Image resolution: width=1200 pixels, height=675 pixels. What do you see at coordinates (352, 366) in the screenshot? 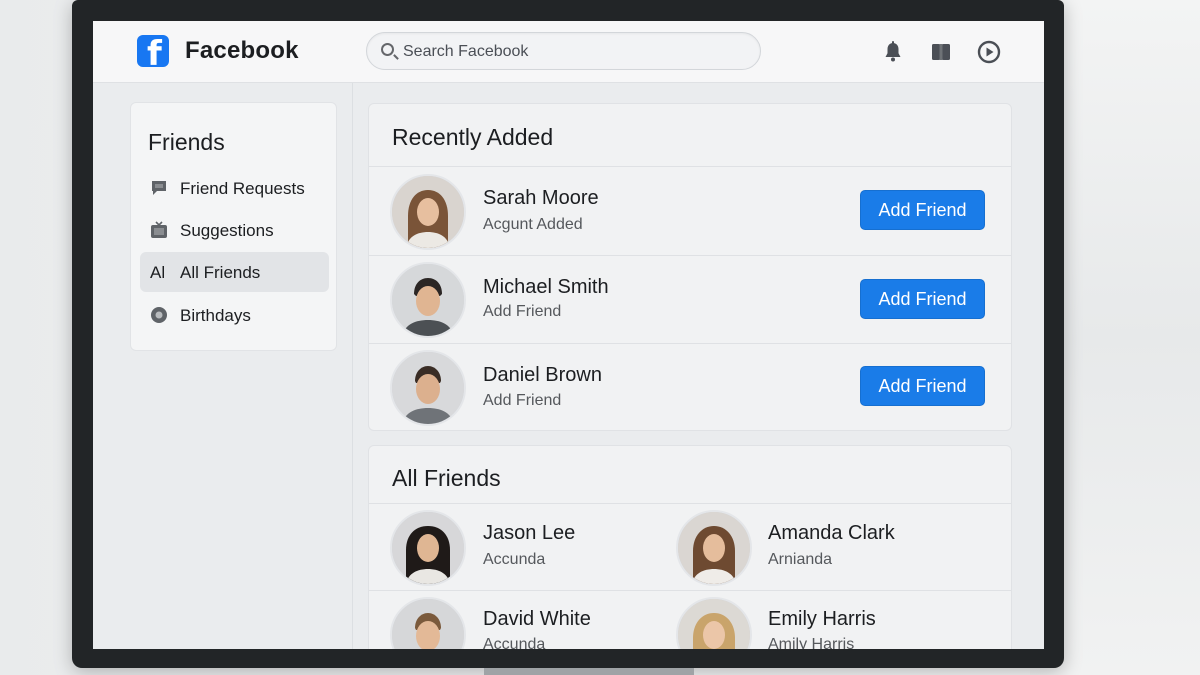
I see `column-divider` at bounding box center [352, 366].